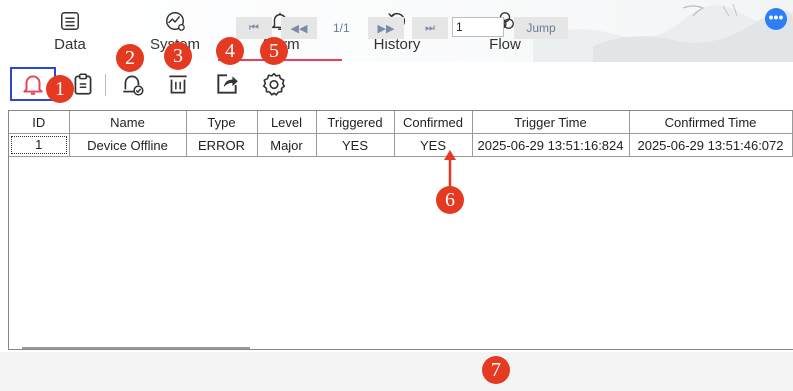 This screenshot has height=391, width=793. Describe the element at coordinates (130, 58) in the screenshot. I see `marker-2: 2` at that location.